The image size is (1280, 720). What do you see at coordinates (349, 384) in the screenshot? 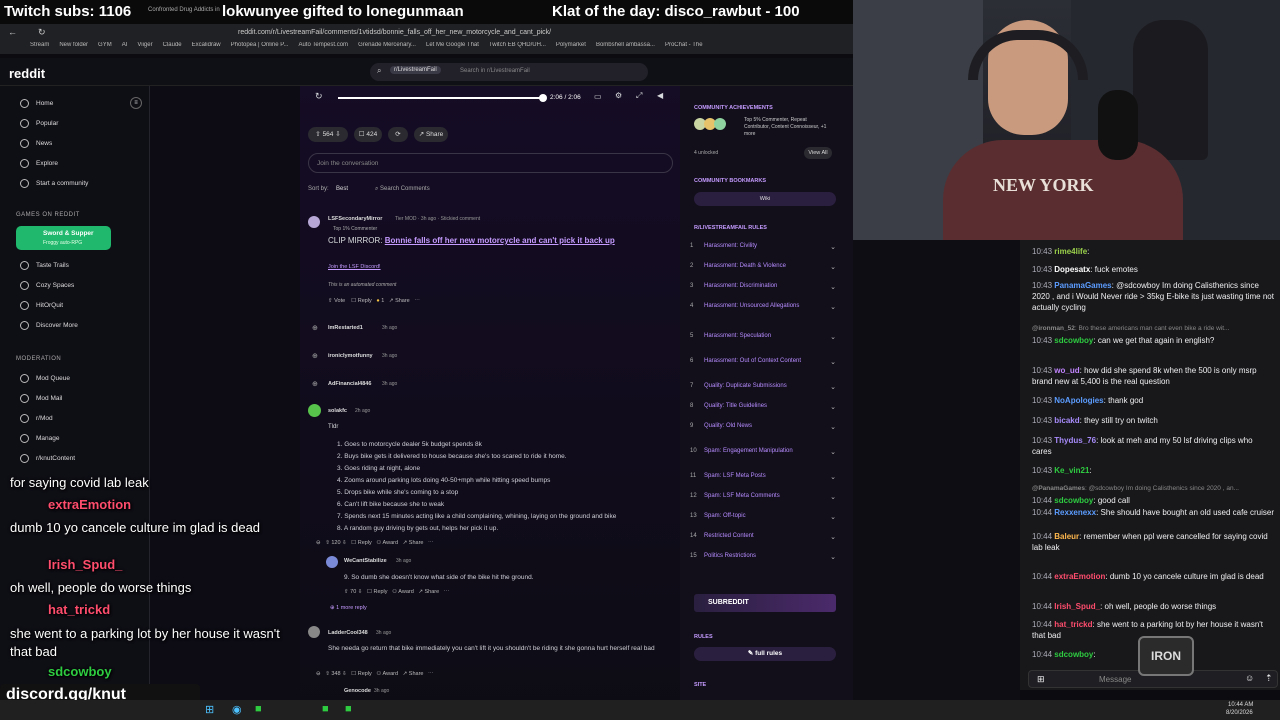
I see `comment-user: AdFinancial4846` at bounding box center [349, 384].